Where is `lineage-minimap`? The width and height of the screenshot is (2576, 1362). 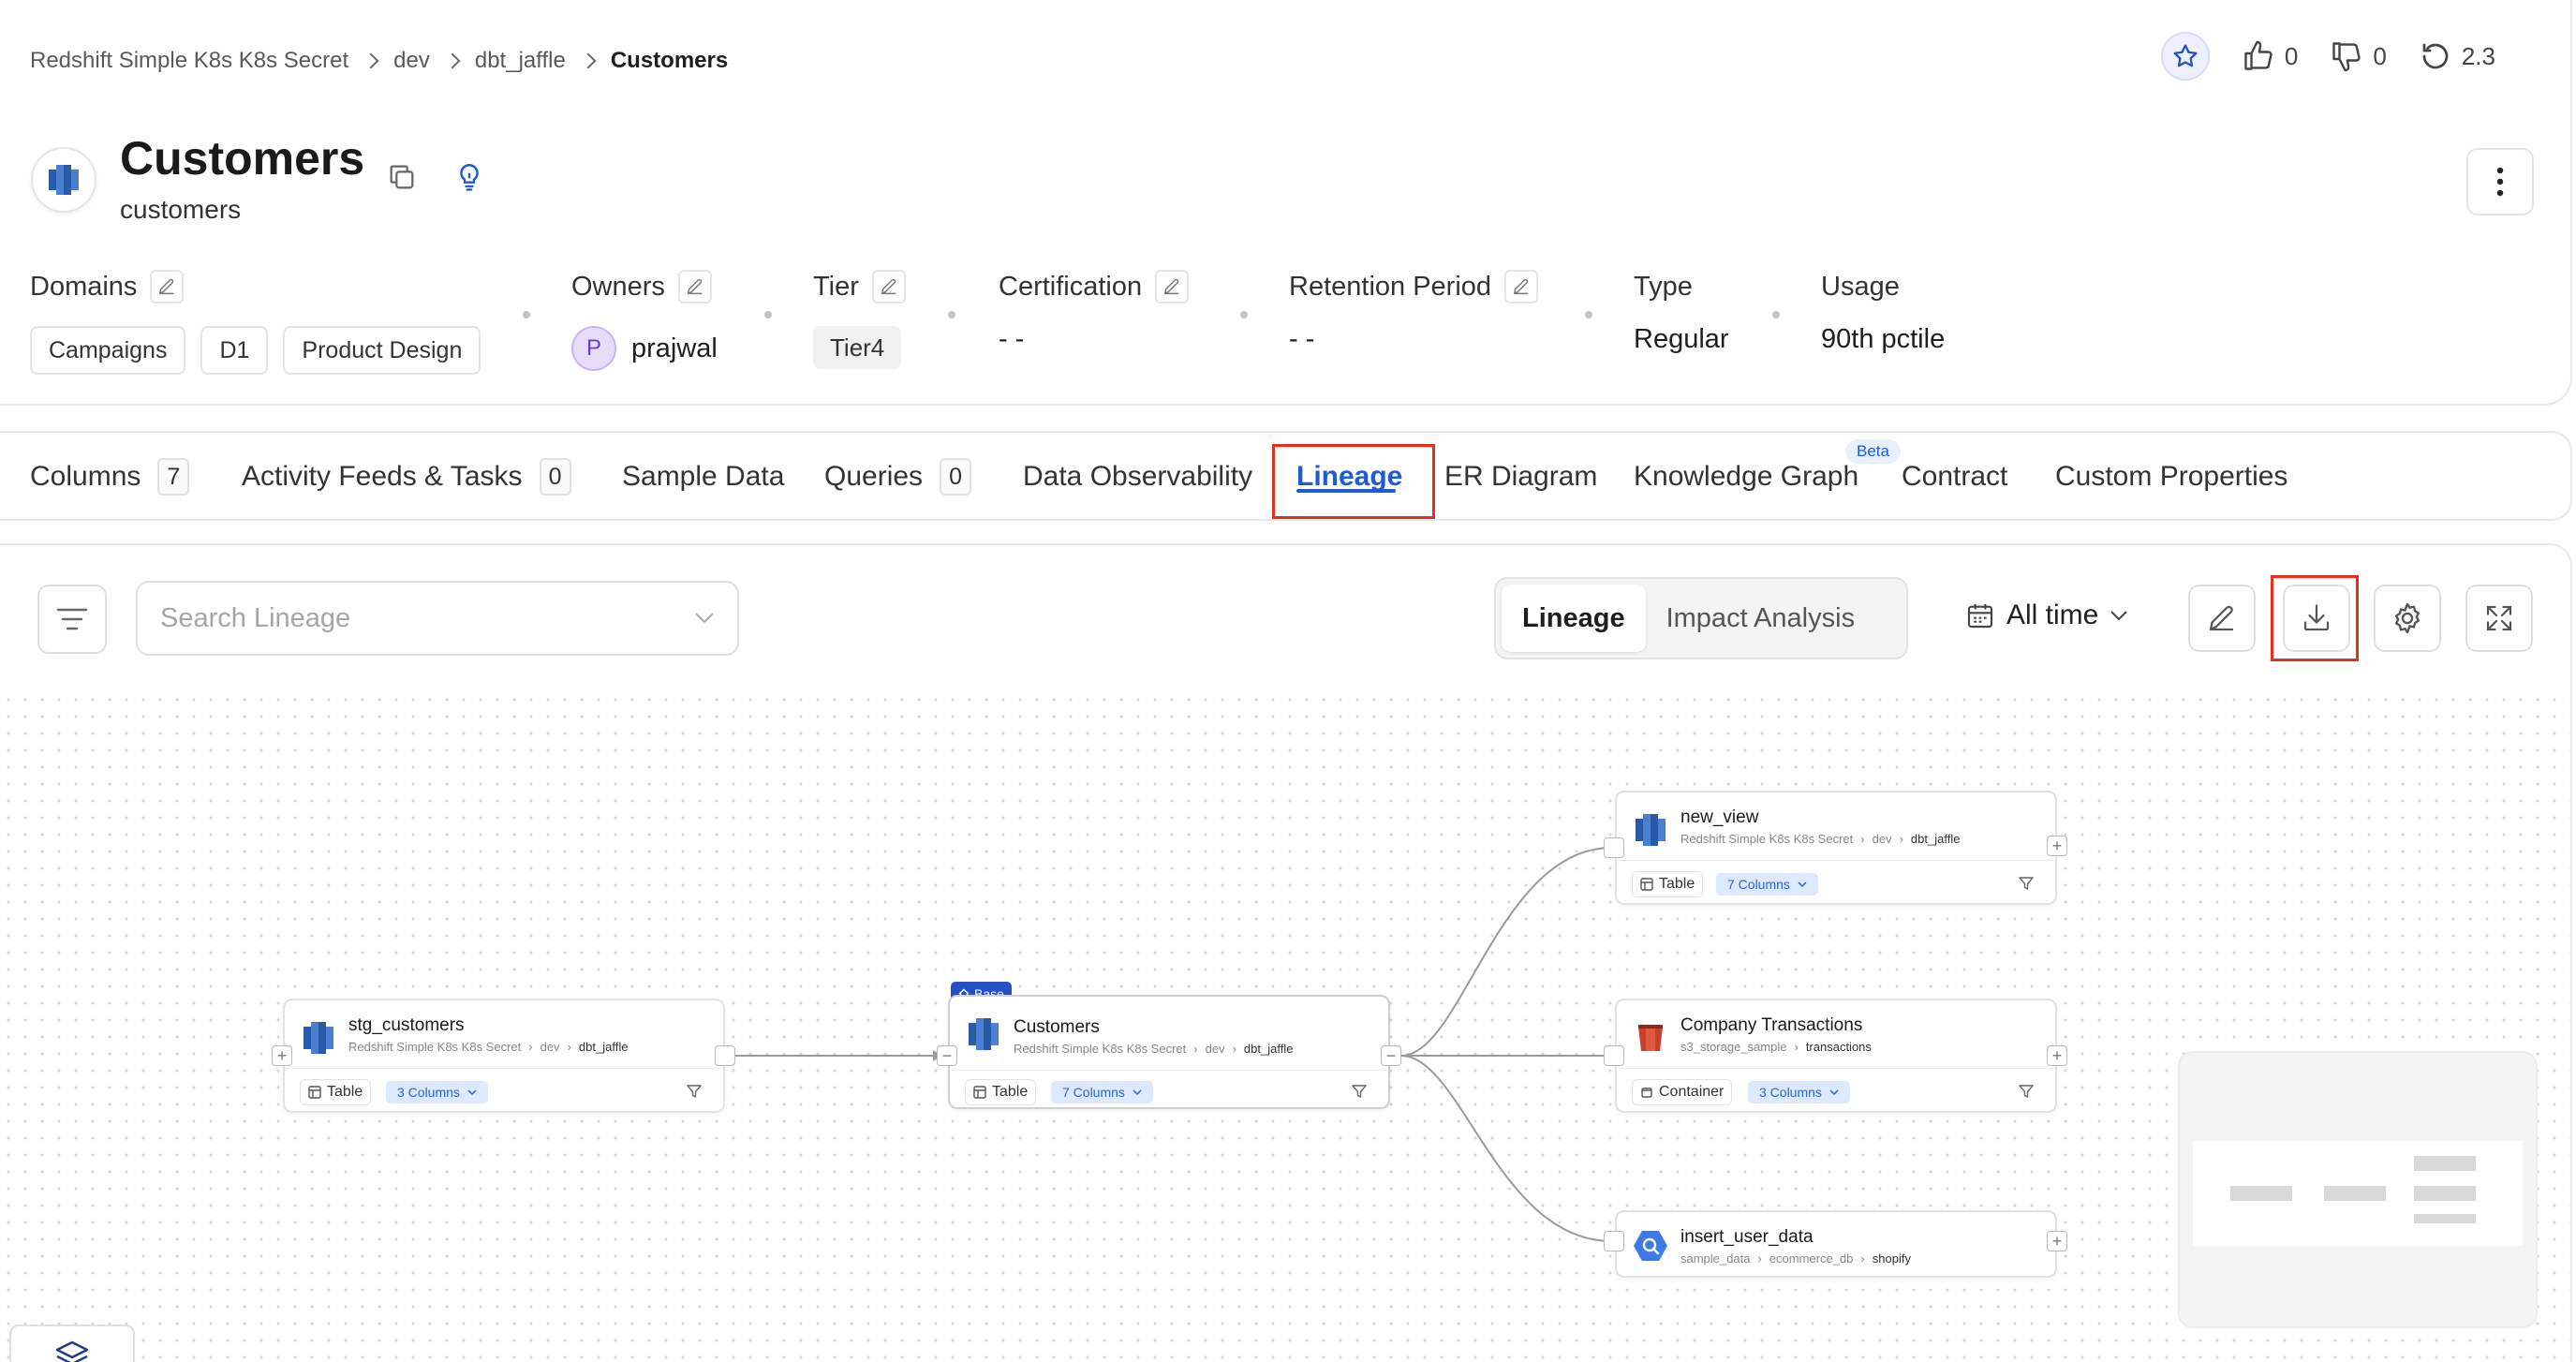 lineage-minimap is located at coordinates (2358, 1190).